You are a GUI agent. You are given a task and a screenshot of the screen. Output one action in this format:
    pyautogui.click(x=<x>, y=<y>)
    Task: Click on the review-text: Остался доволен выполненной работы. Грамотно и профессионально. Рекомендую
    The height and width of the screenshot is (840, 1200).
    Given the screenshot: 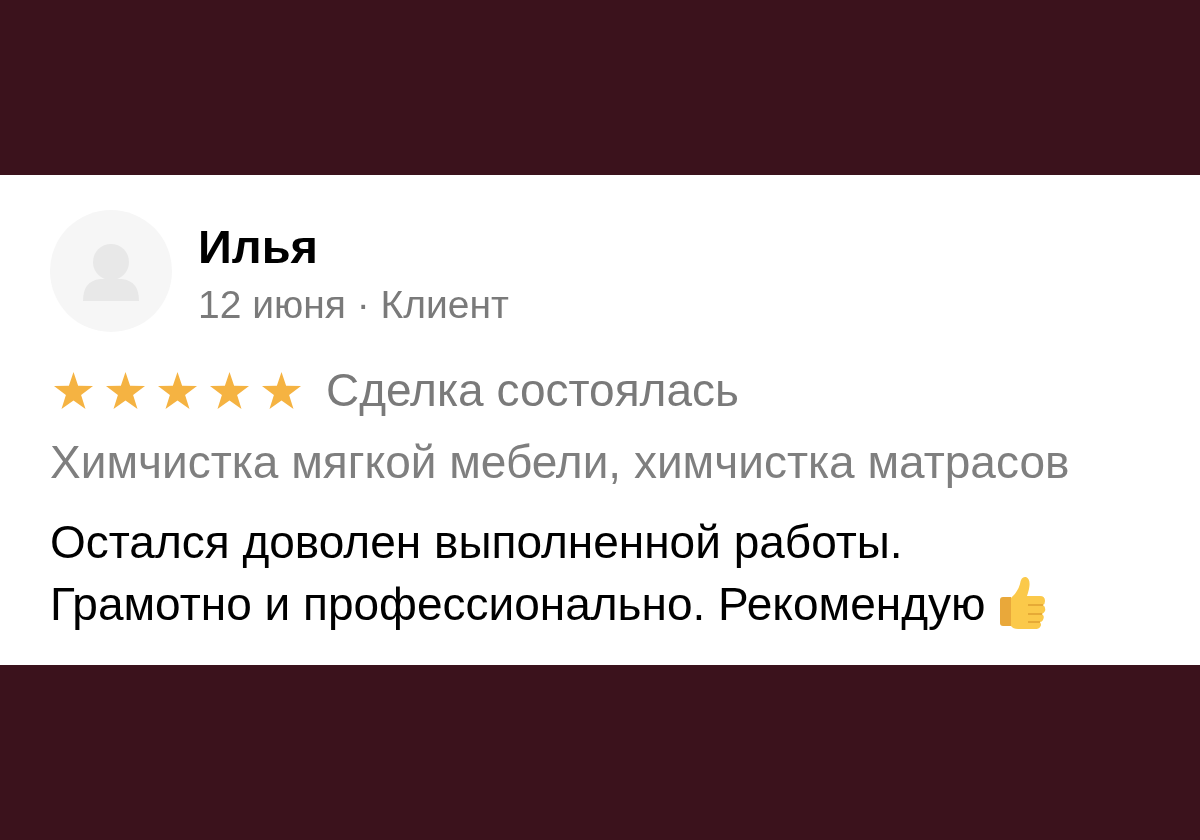 What is the action you would take?
    pyautogui.click(x=615, y=573)
    